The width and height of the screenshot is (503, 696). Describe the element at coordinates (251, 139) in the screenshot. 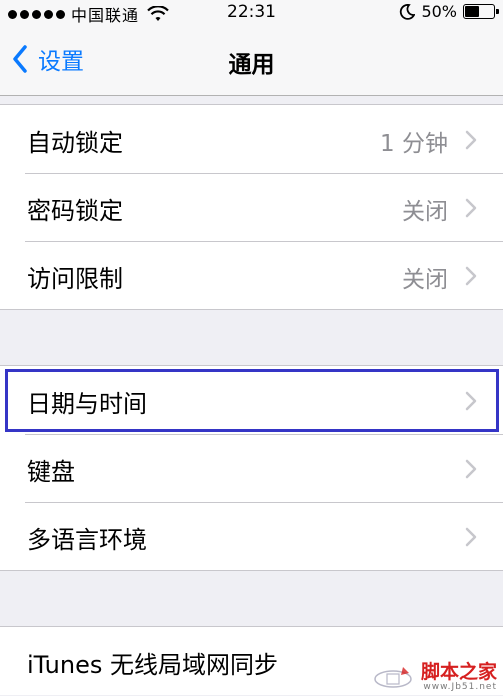

I see `settings-row-auto-lock: 自动锁定 1 分钟` at that location.